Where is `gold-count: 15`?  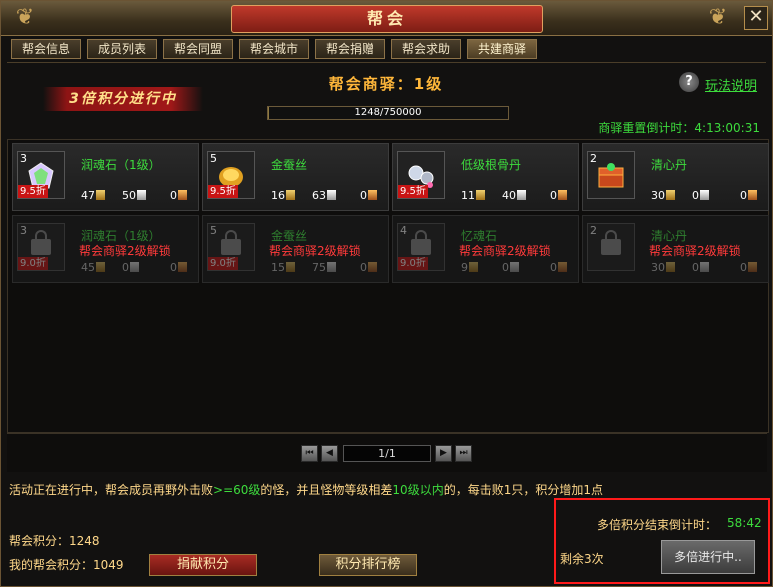
gold-count: 15 is located at coordinates (278, 267).